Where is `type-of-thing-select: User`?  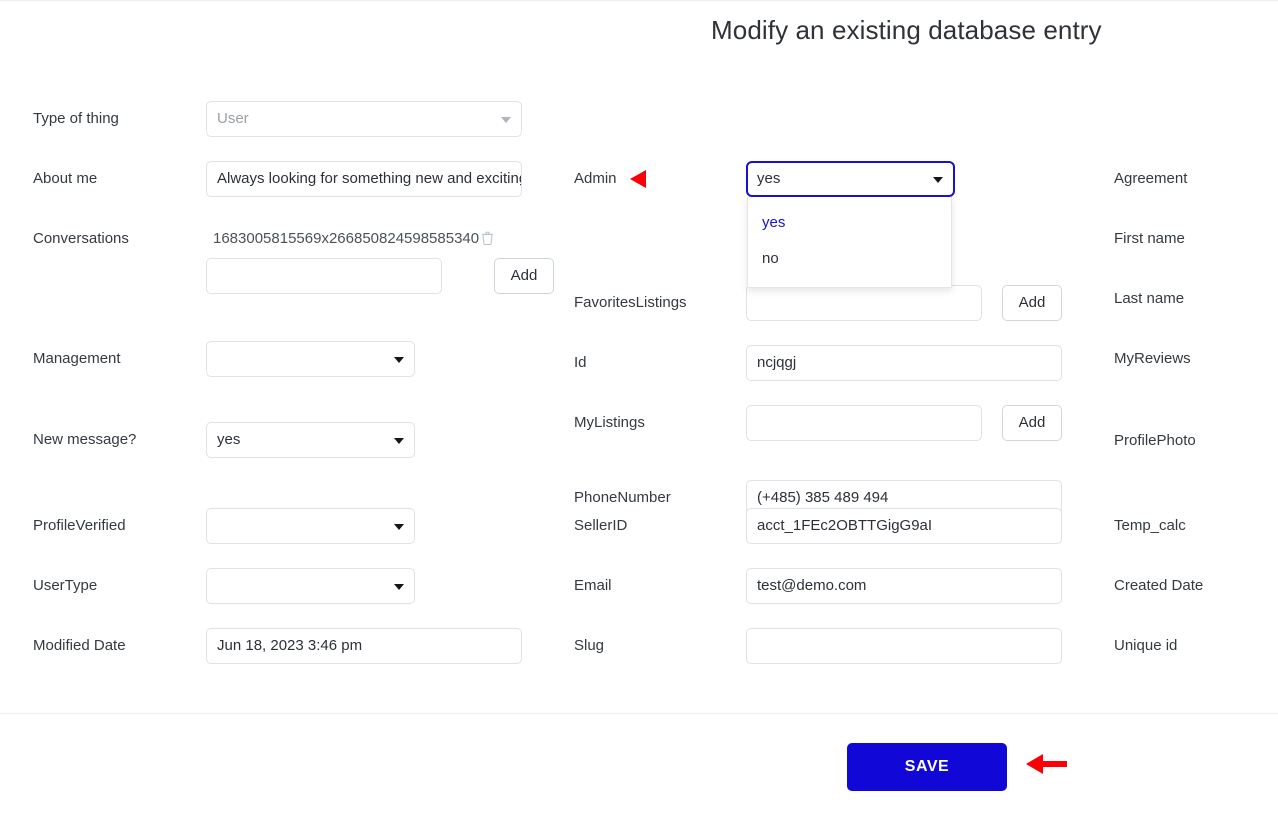
type-of-thing-select: User is located at coordinates (364, 119).